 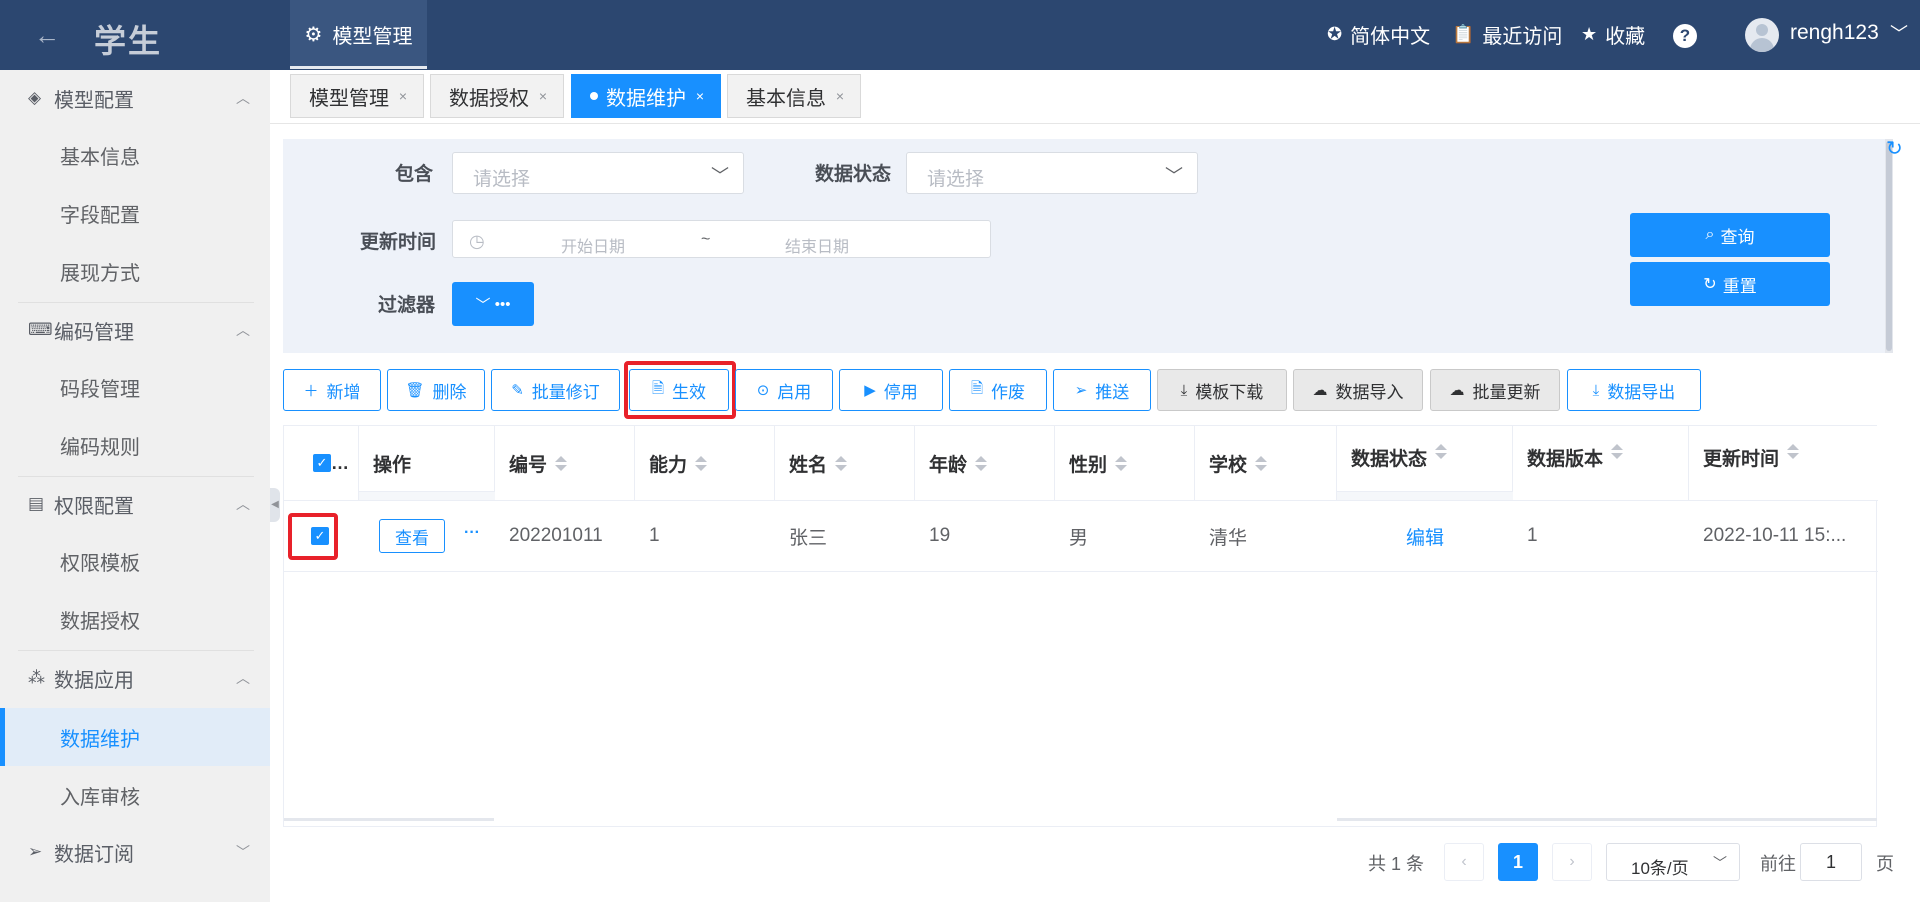 I want to click on sidebar-item-basic-info: 基本信息, so click(x=135, y=155).